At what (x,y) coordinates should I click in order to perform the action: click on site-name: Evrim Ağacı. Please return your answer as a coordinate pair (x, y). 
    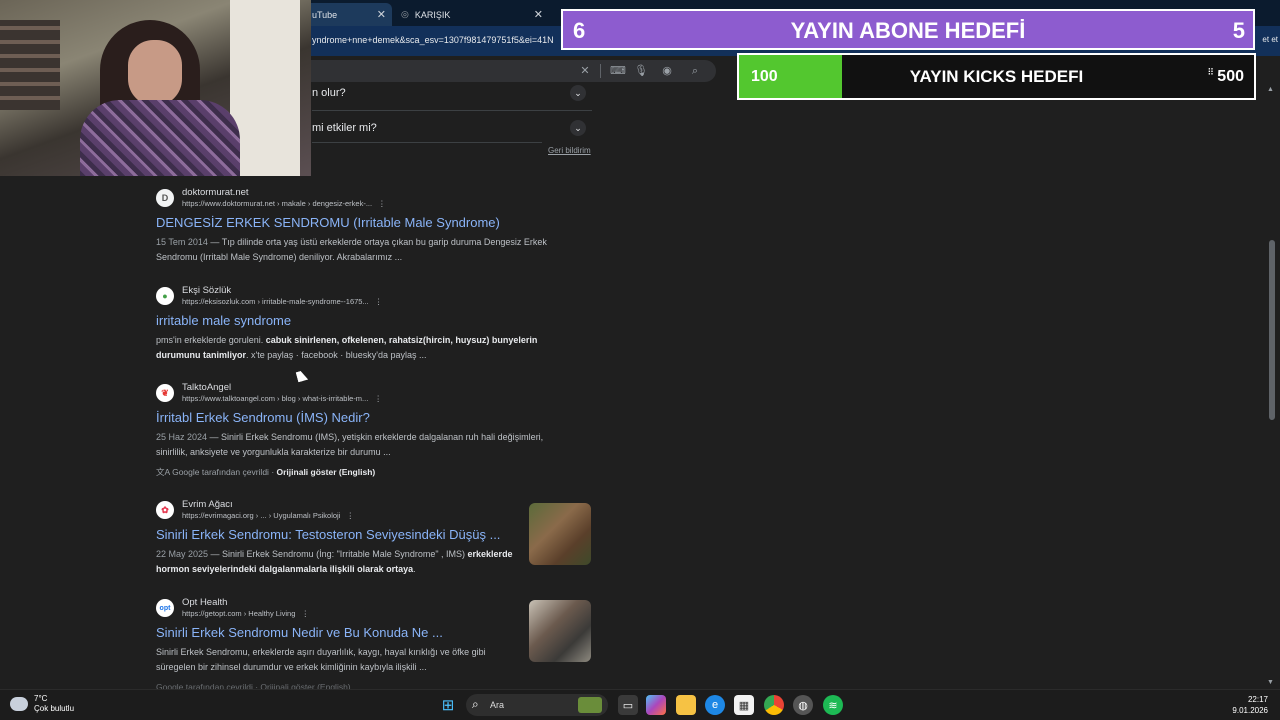
    Looking at the image, I should click on (207, 504).